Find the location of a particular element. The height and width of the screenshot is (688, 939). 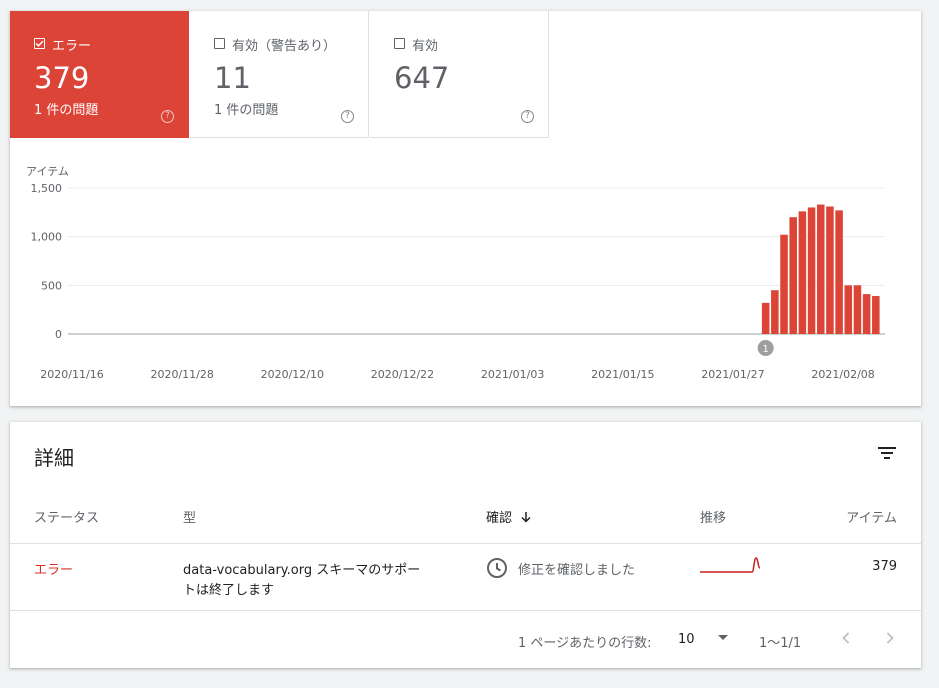

row-type-line2: トは終了します is located at coordinates (229, 590).